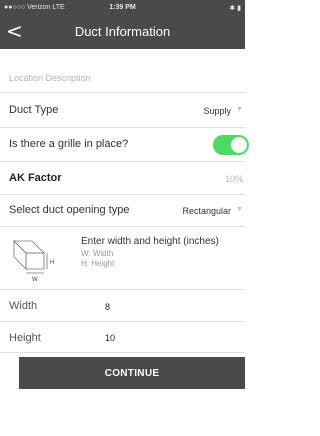  Describe the element at coordinates (33, 261) in the screenshot. I see `duct-box-icon: H W` at that location.